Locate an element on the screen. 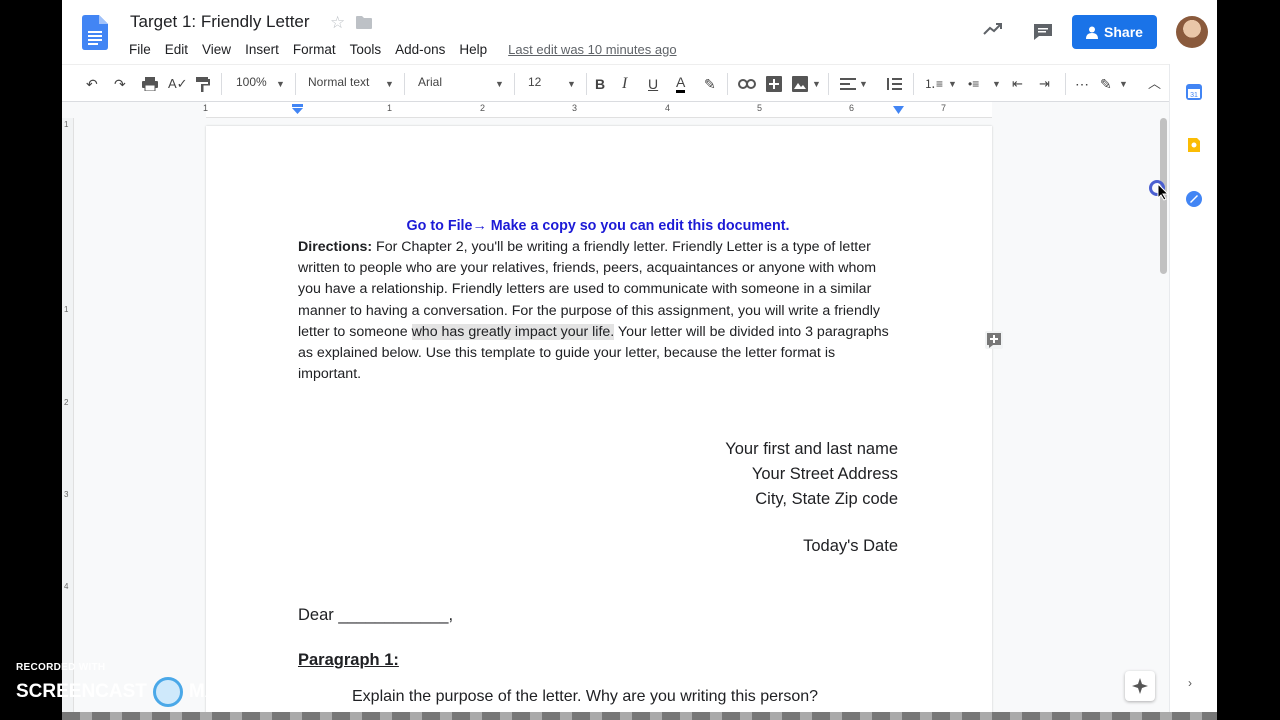 This screenshot has height=720, width=1280. ruler-label: 2 is located at coordinates (66, 402).